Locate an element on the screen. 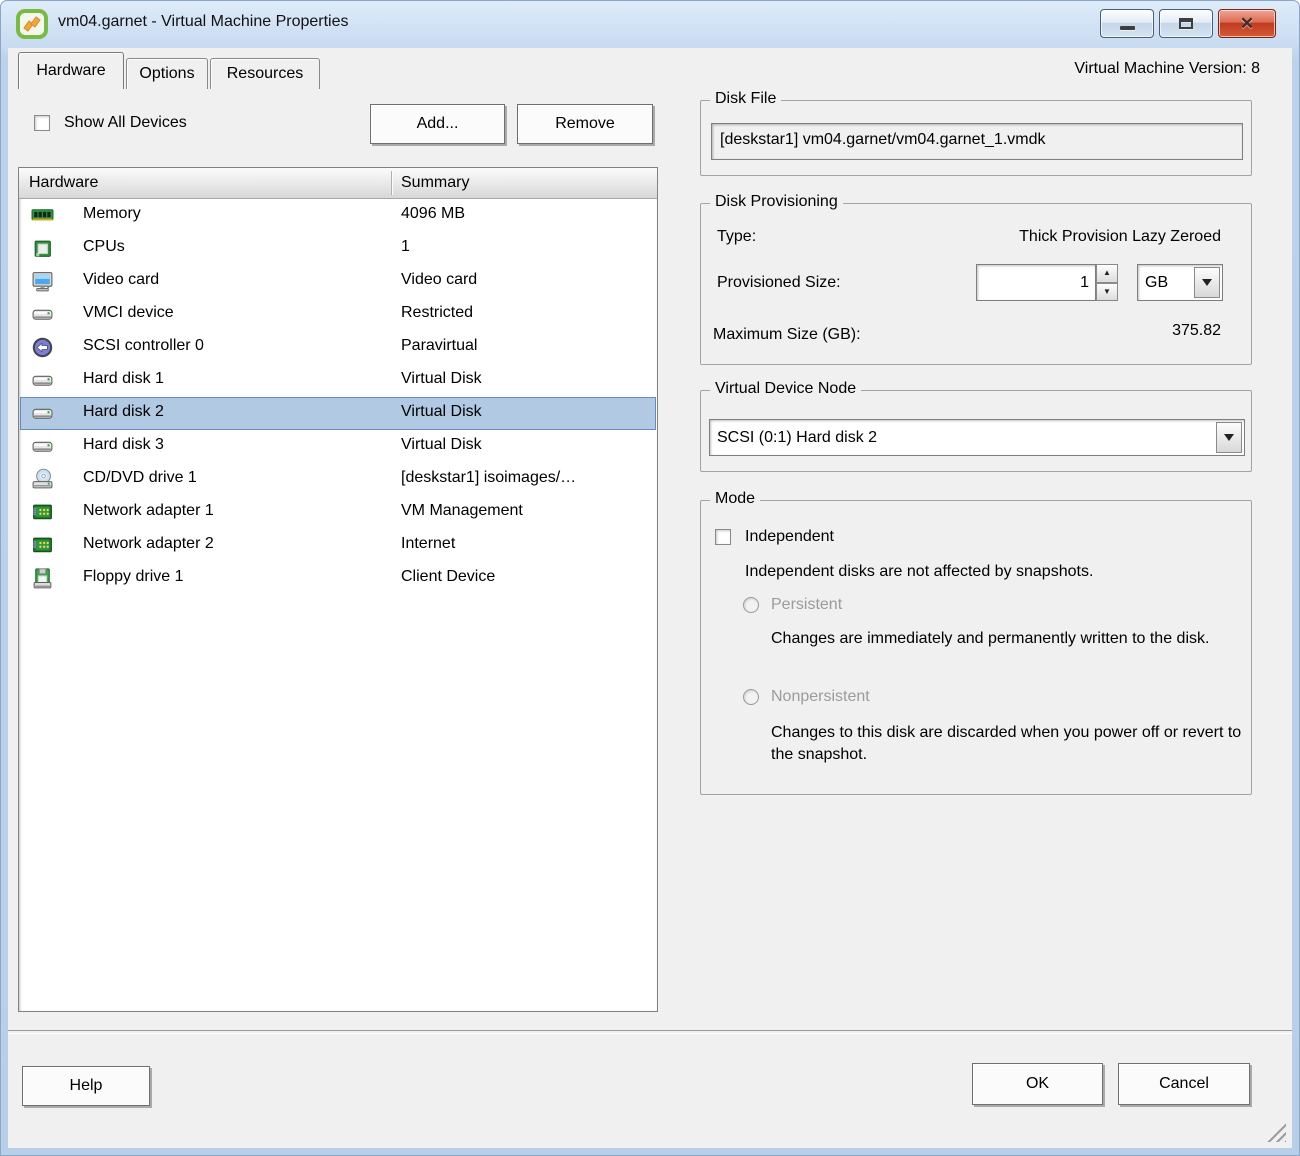 This screenshot has height=1156, width=1300. table-row: Floppy drive 1 Client Device is located at coordinates (338, 578).